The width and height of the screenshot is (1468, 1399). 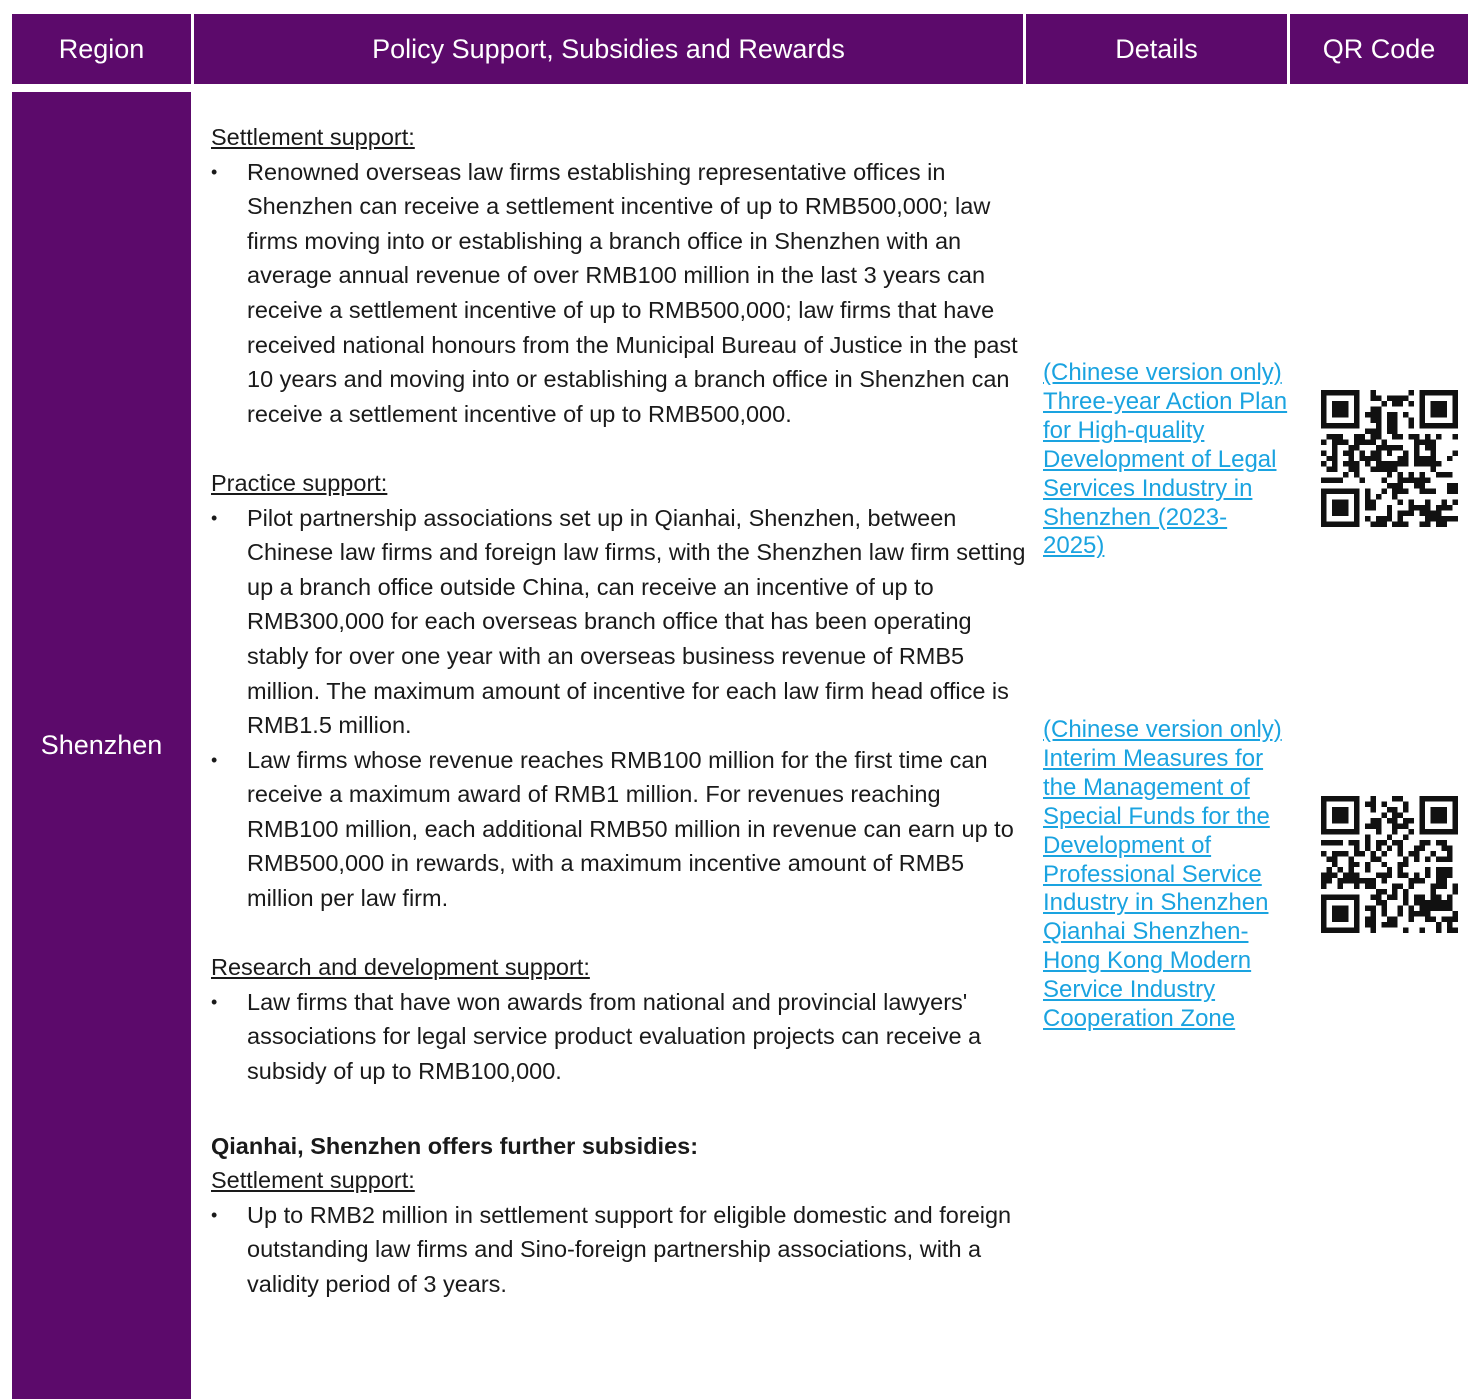 I want to click on header-details: Details, so click(x=1156, y=49).